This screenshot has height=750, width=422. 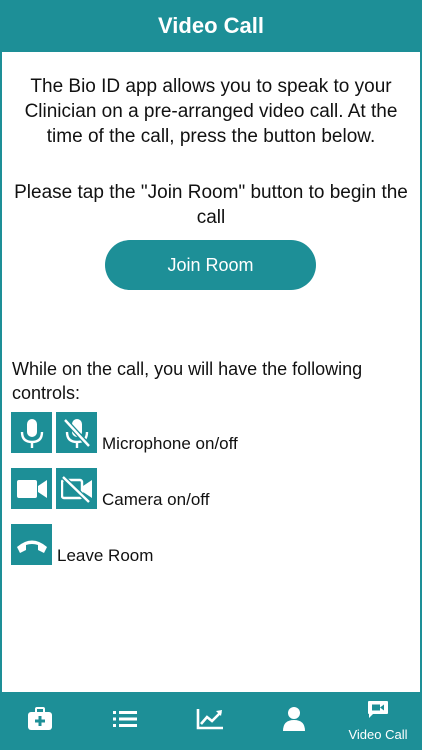 What do you see at coordinates (1, 372) in the screenshot?
I see `left-border` at bounding box center [1, 372].